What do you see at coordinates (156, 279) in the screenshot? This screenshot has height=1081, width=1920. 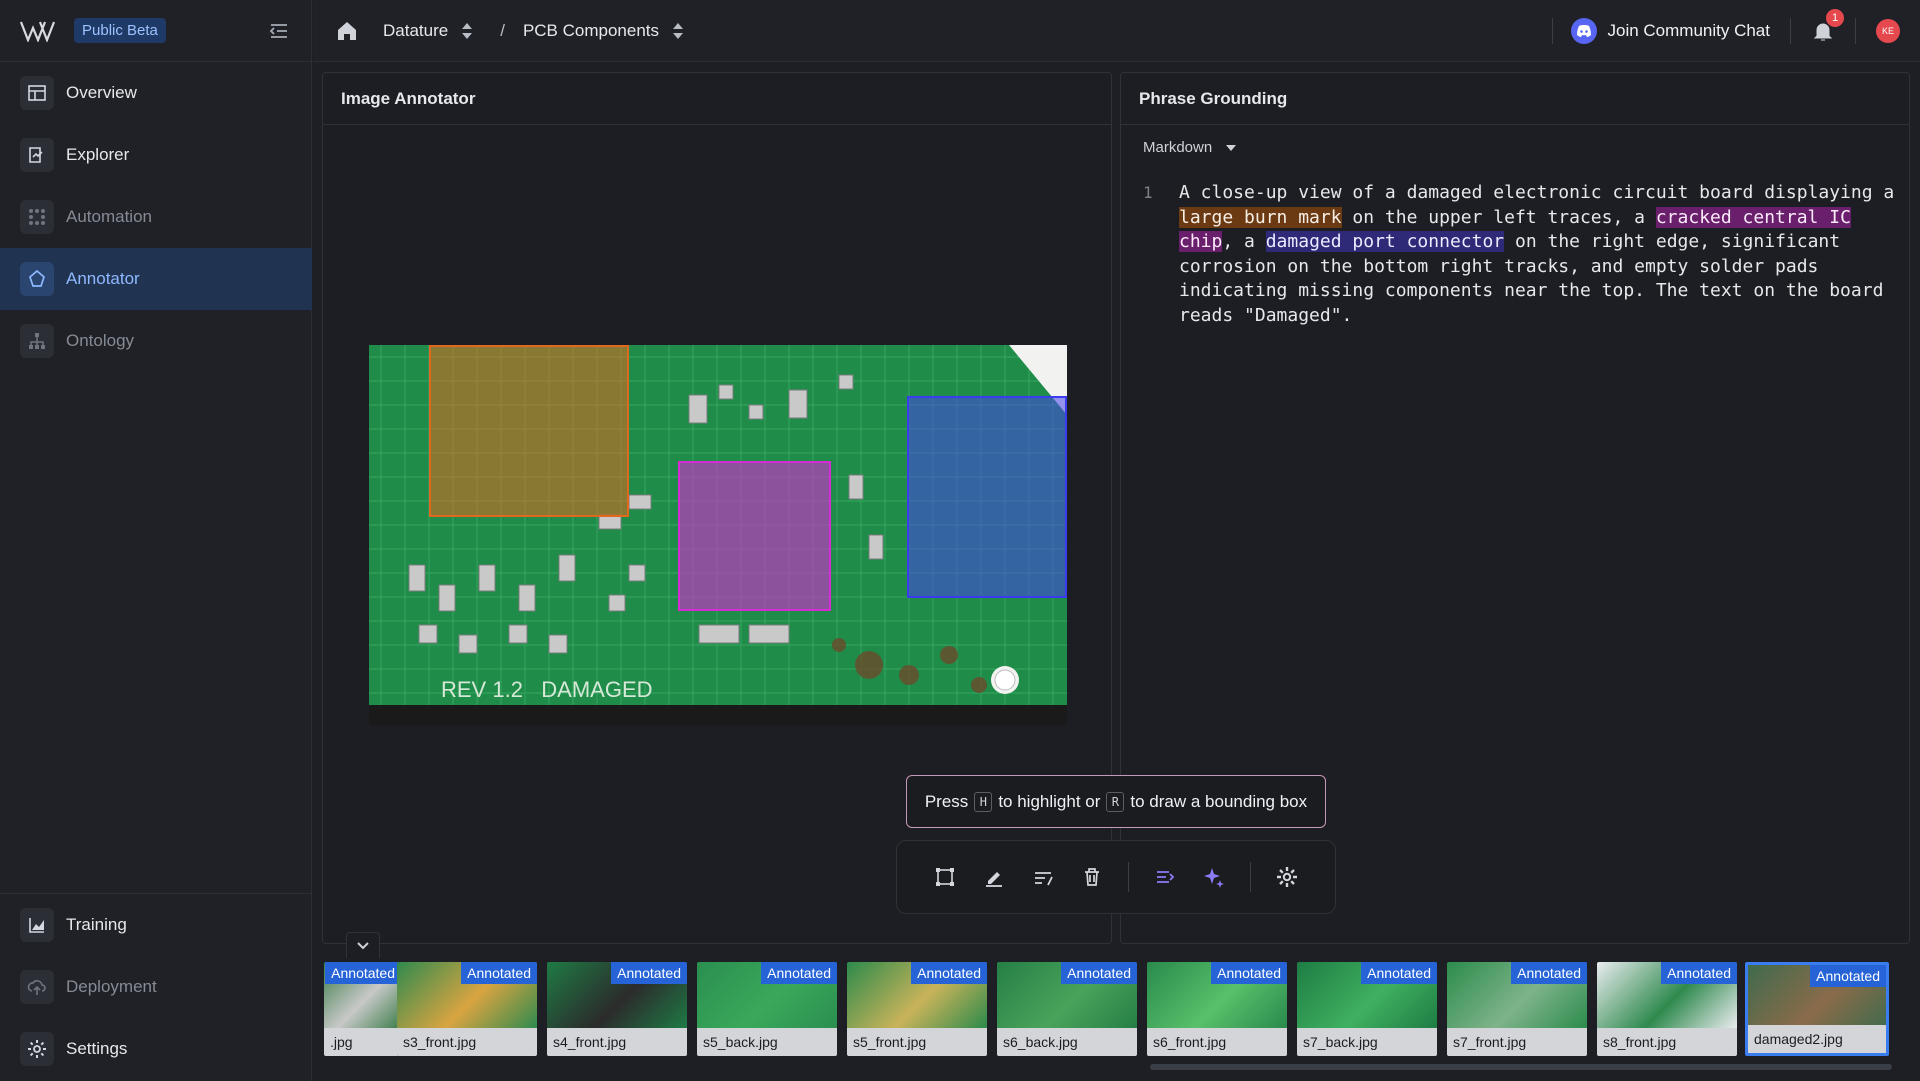 I see `sidebar-item-annotator: Annotator` at bounding box center [156, 279].